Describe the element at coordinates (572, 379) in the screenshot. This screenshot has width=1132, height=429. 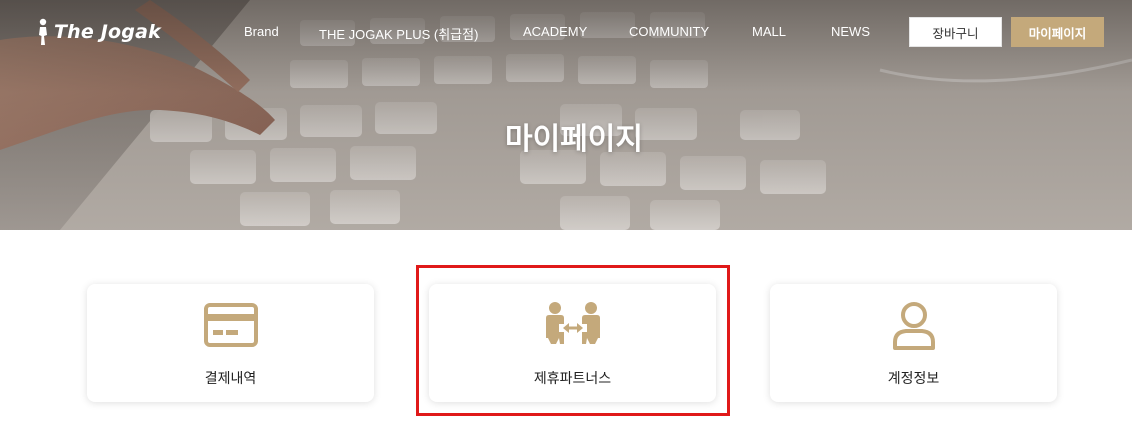
I see `card-label-partners: 제휴파트너스` at that location.